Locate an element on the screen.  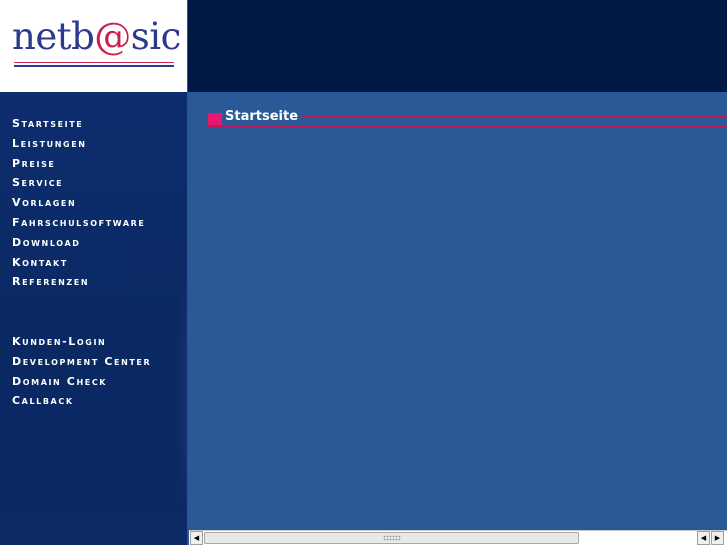
menu-item-download: Download is located at coordinates (78, 243).